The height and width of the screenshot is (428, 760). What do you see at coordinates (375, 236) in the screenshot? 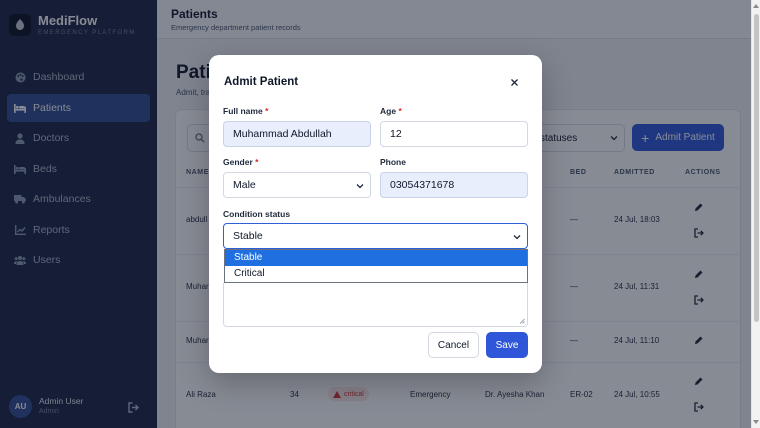
I see `condition-status-select: Stable` at bounding box center [375, 236].